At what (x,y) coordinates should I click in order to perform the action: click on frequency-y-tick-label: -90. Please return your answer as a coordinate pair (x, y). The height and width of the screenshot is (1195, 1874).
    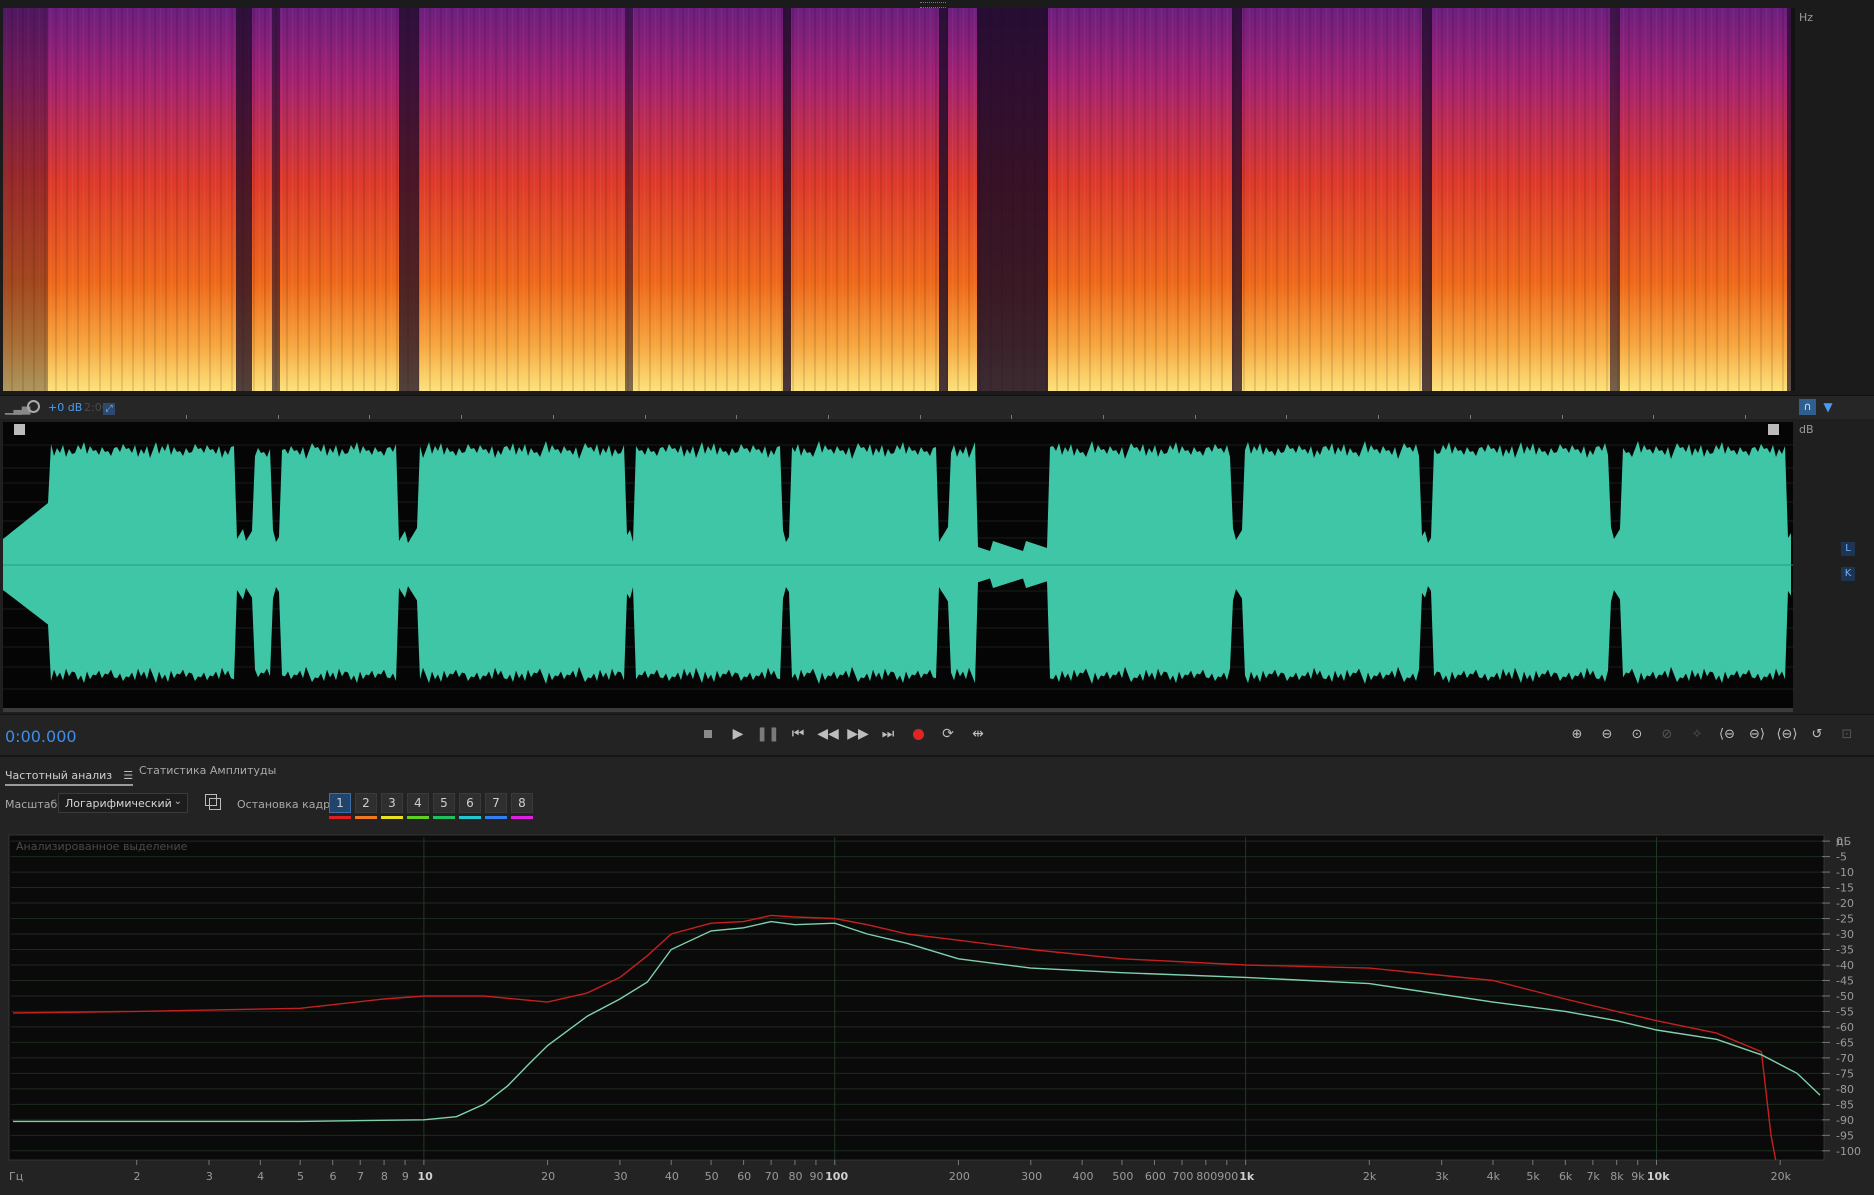
    Looking at the image, I should click on (1845, 1120).